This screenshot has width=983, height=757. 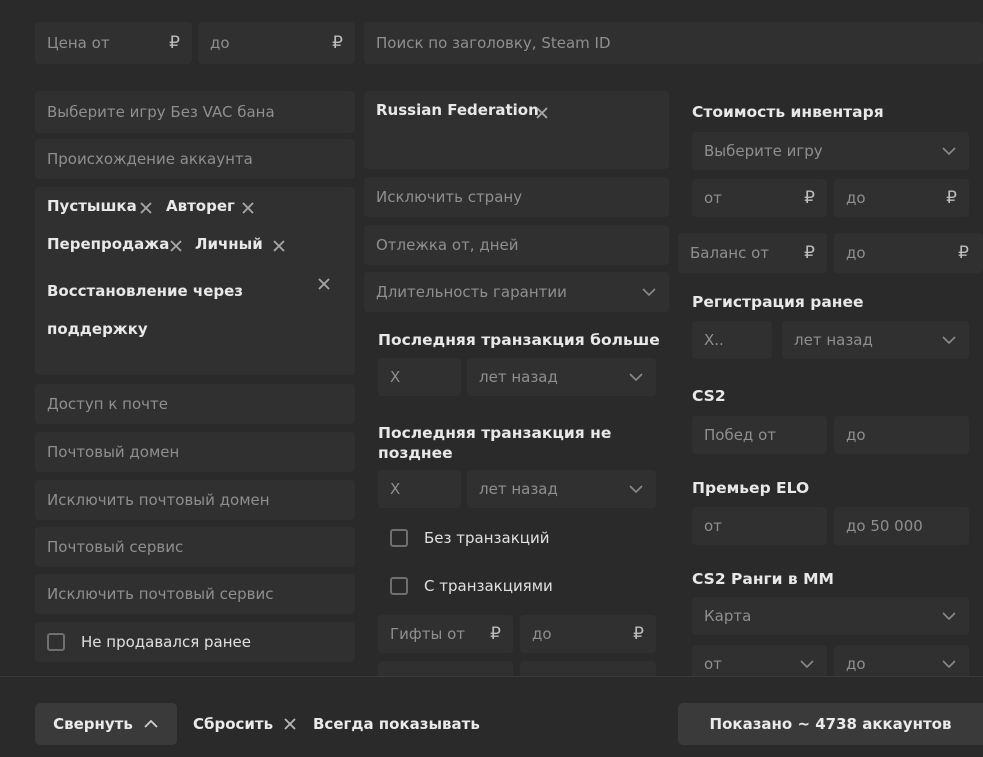 What do you see at coordinates (759, 526) in the screenshot?
I see `premier-from-input: от` at bounding box center [759, 526].